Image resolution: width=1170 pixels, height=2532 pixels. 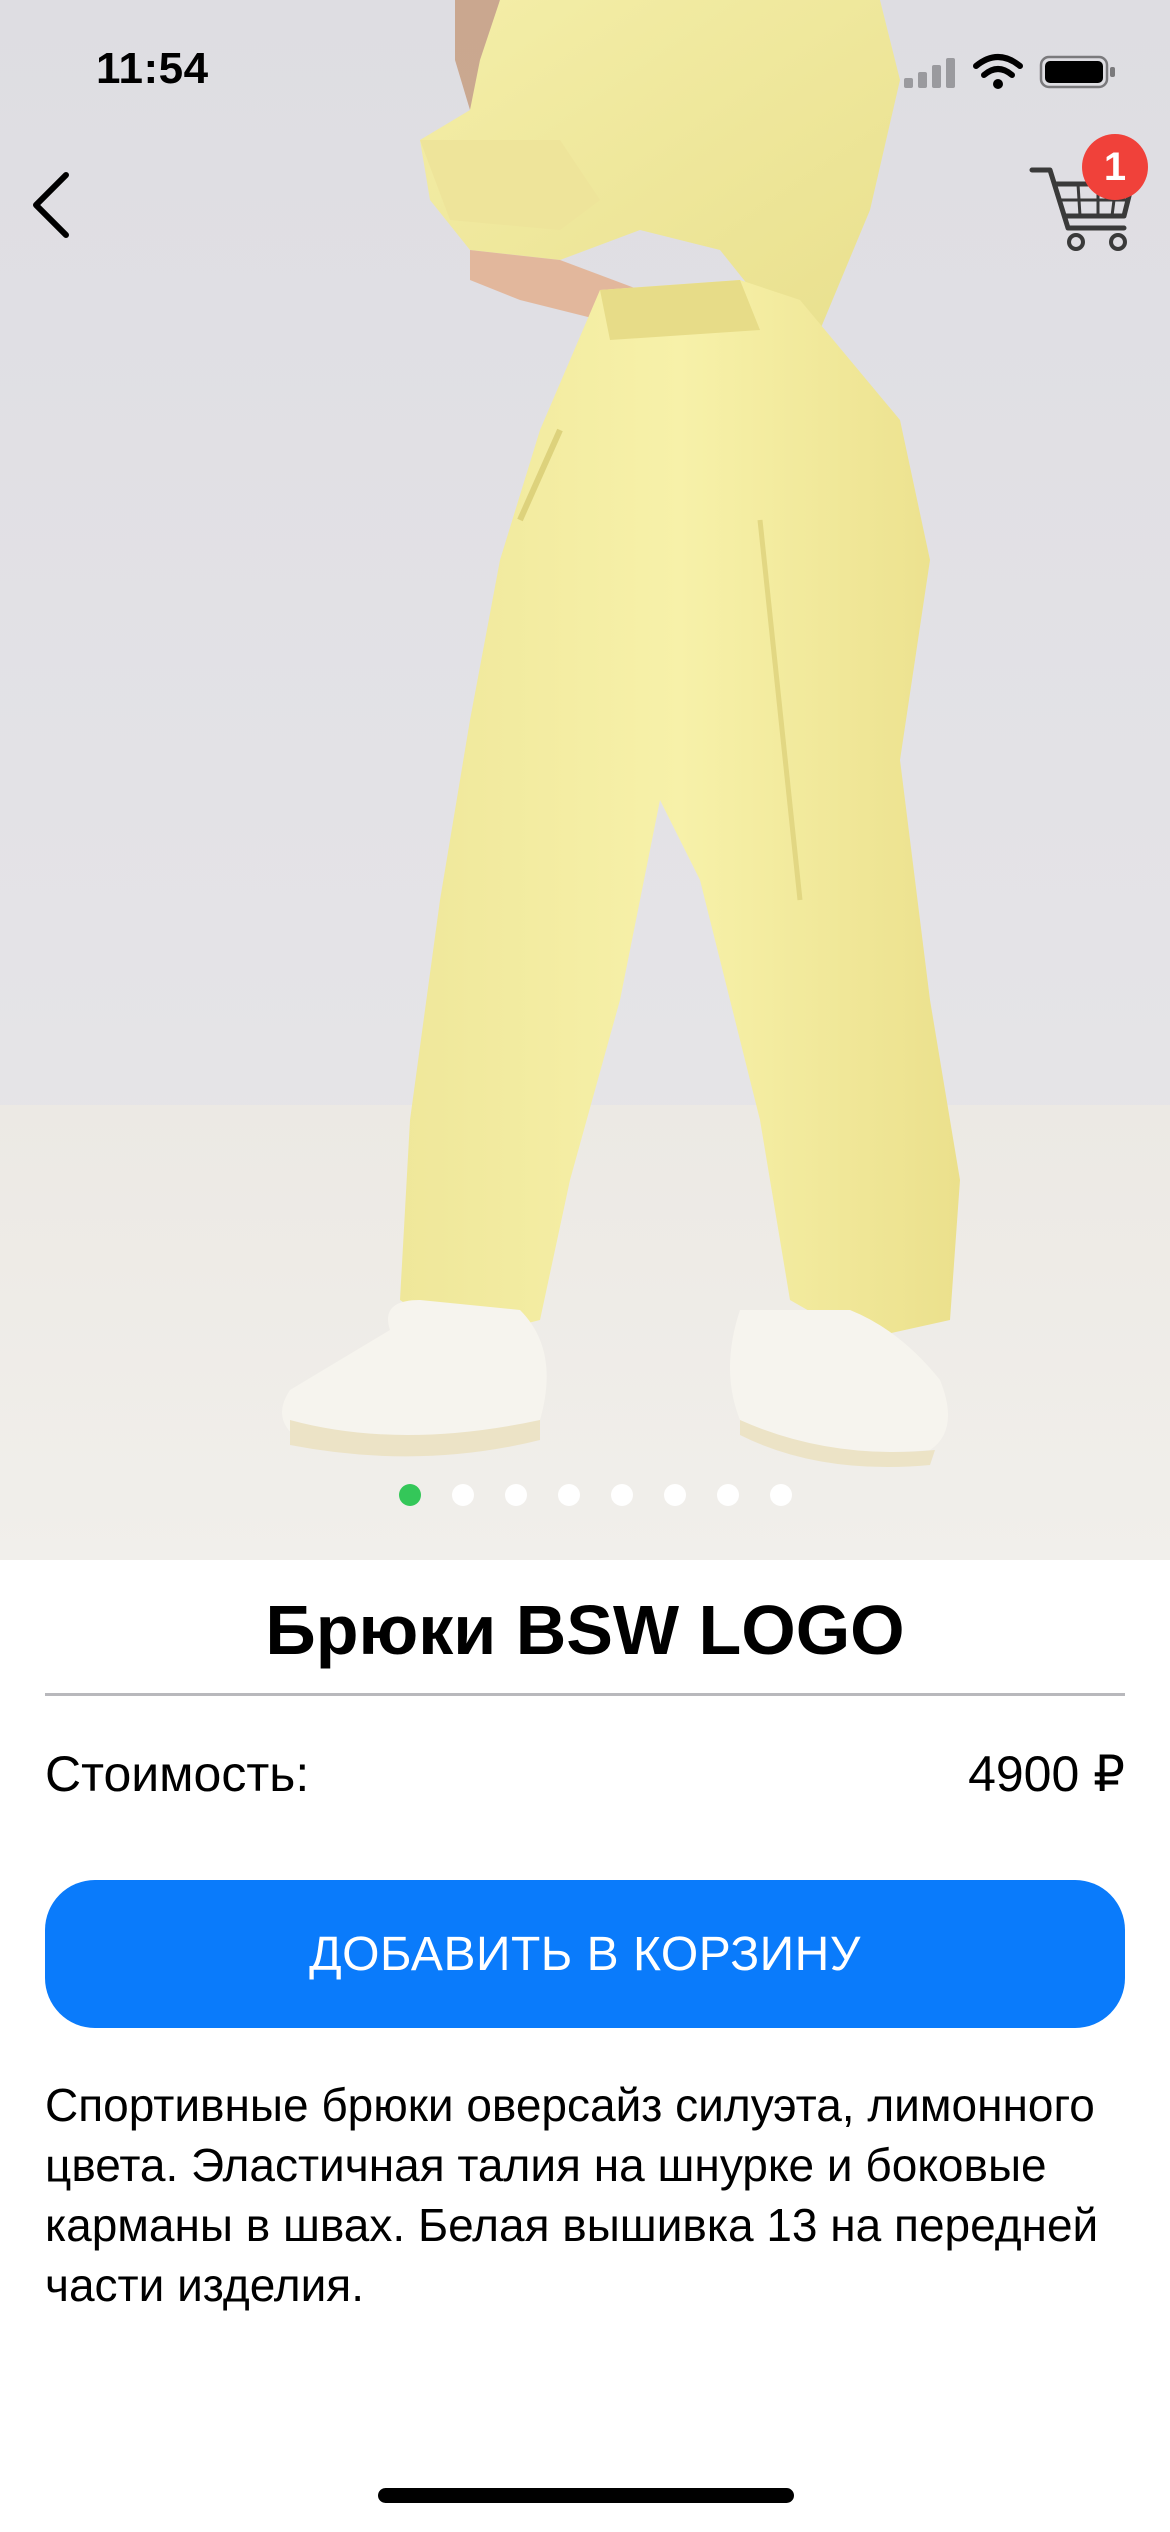 What do you see at coordinates (586, 2495) in the screenshot?
I see `home-indicator` at bounding box center [586, 2495].